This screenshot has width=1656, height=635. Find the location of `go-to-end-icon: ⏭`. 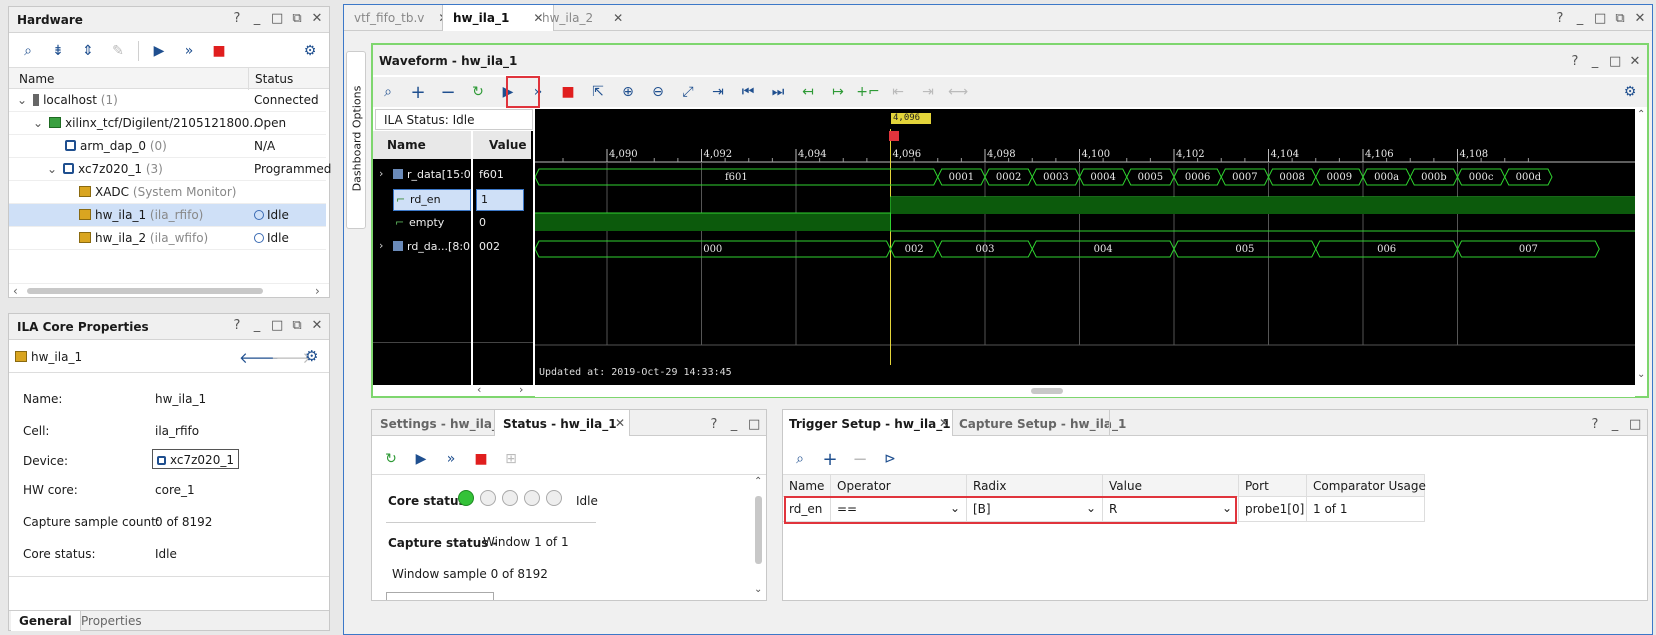

go-to-end-icon: ⏭ is located at coordinates (778, 92).